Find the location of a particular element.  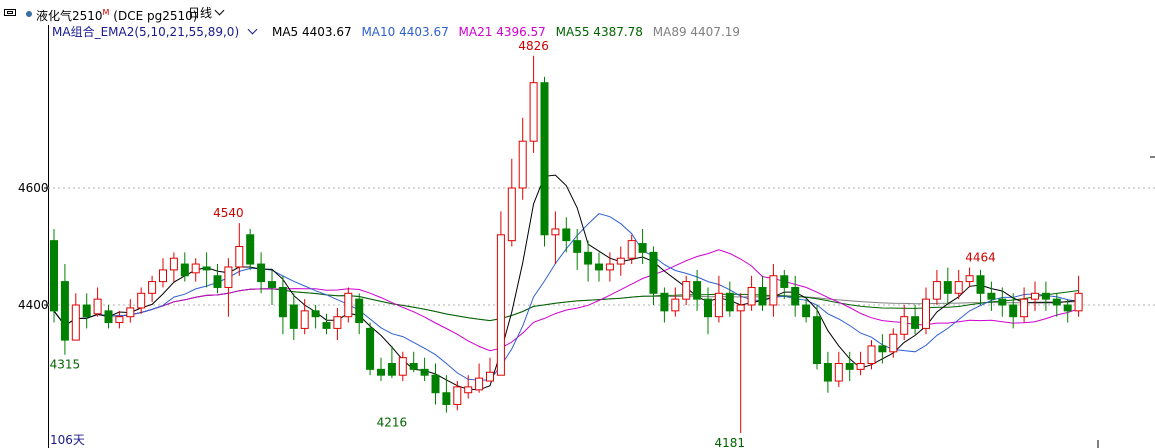

days-count-label: 106天 is located at coordinates (67, 440).